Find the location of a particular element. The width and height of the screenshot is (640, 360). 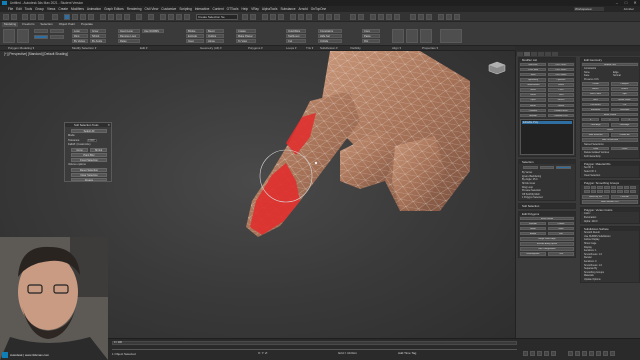

spinner-snap-icon is located at coordinates (187, 17).